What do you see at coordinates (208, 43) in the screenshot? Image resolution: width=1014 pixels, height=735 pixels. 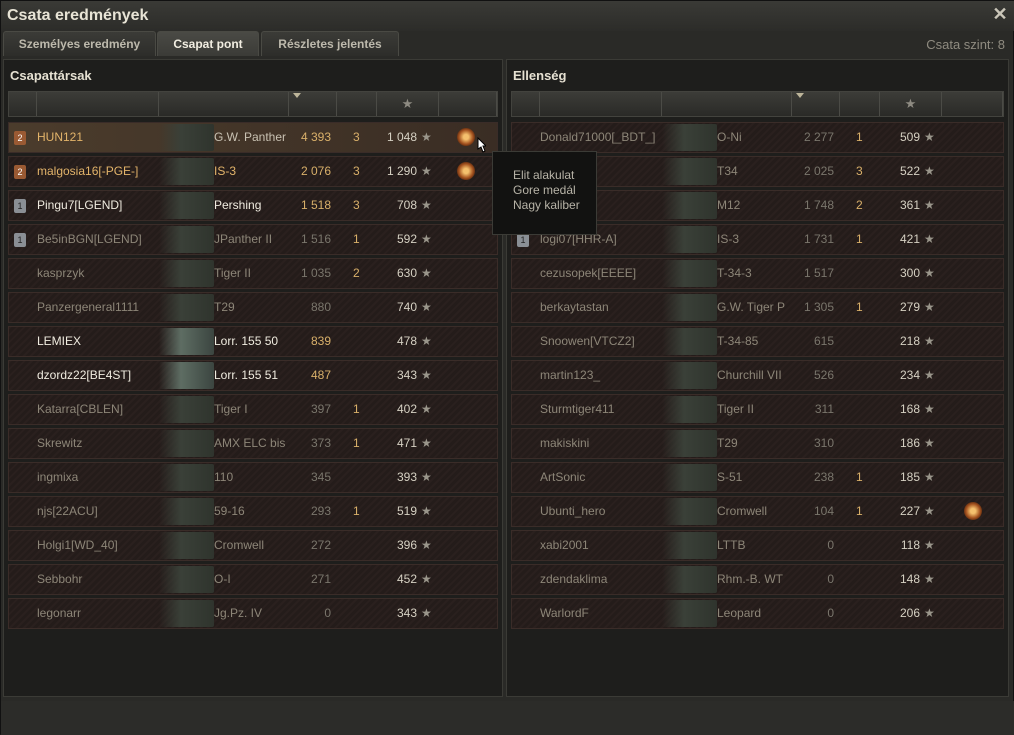 I see `tab-team-score: Csapat pont` at bounding box center [208, 43].